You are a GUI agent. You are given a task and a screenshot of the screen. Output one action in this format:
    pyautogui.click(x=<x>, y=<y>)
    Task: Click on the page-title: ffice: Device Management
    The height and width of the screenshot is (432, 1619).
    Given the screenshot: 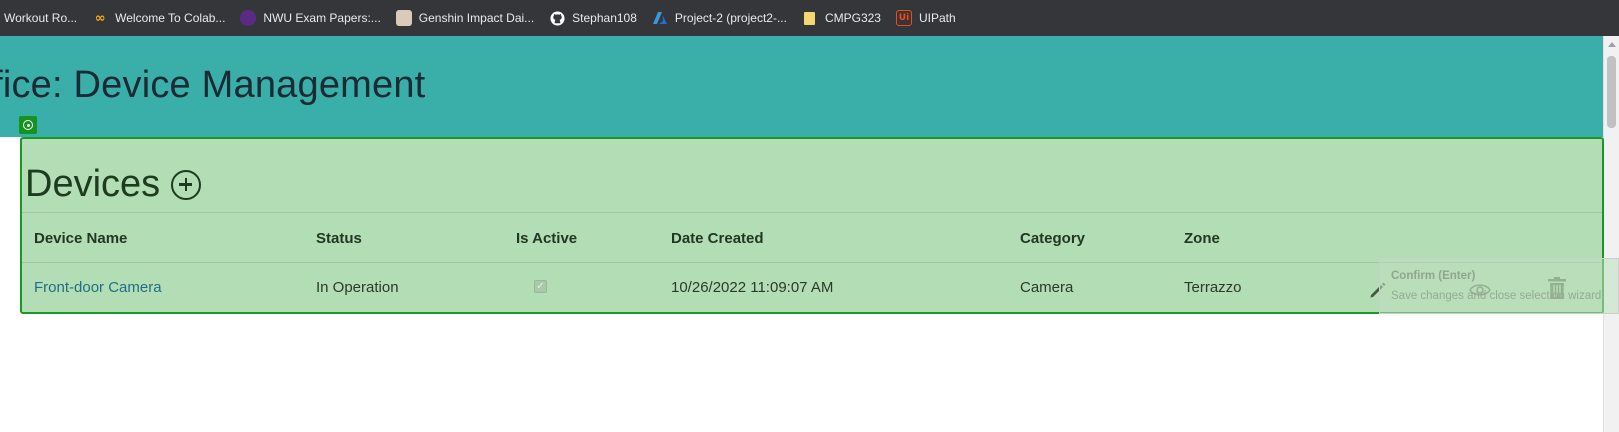 What is the action you would take?
    pyautogui.click(x=213, y=85)
    